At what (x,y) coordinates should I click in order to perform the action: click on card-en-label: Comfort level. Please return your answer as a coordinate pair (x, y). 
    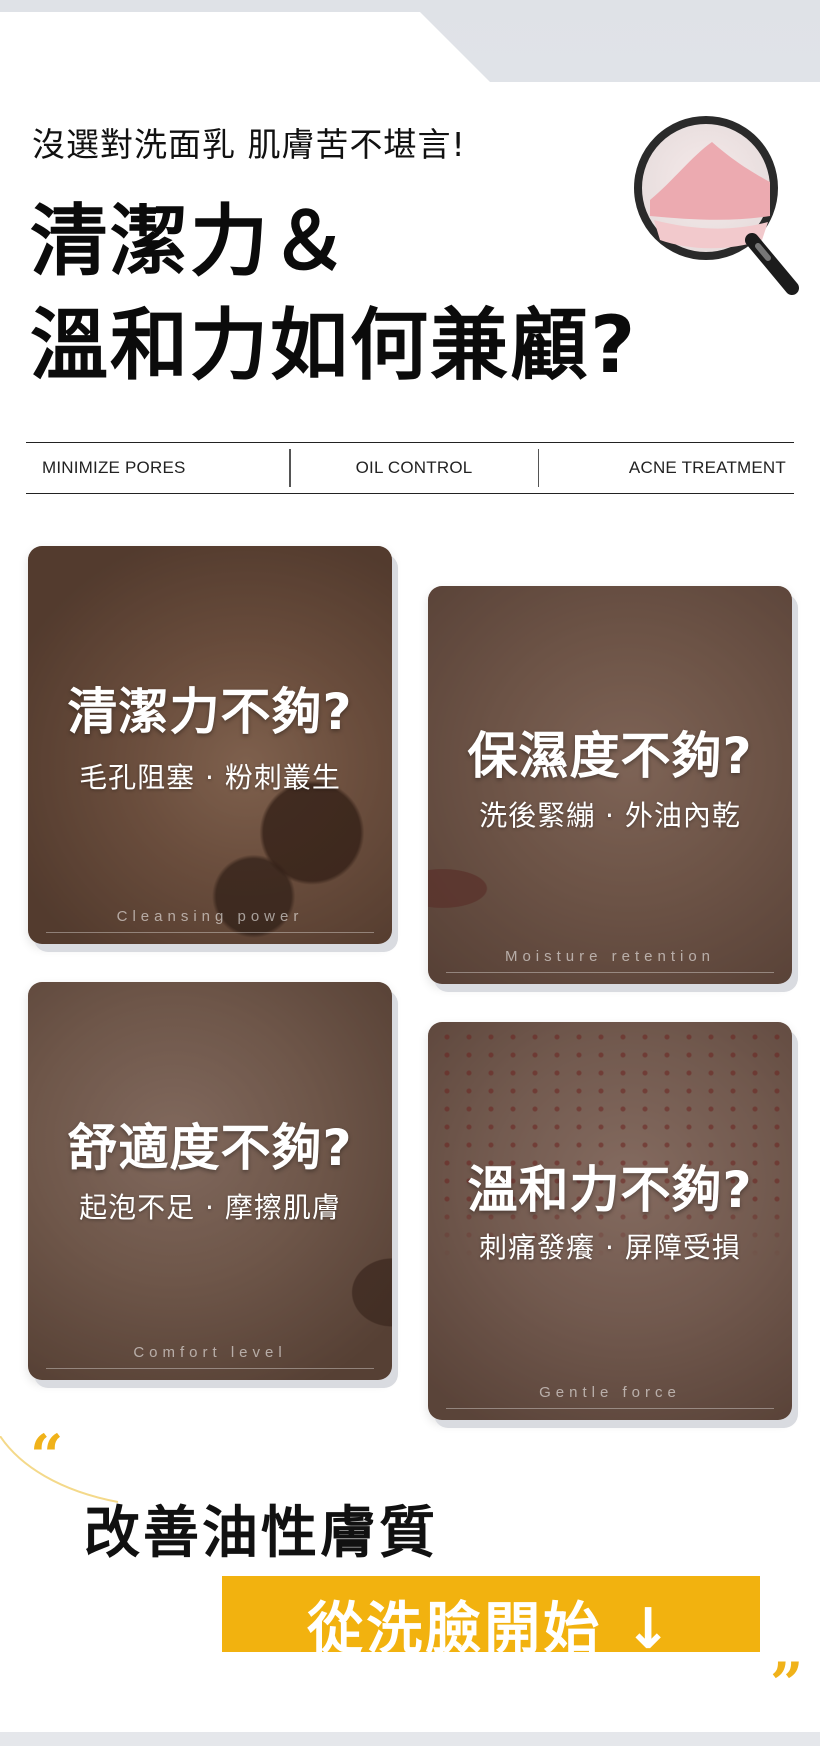
    Looking at the image, I should click on (210, 1352).